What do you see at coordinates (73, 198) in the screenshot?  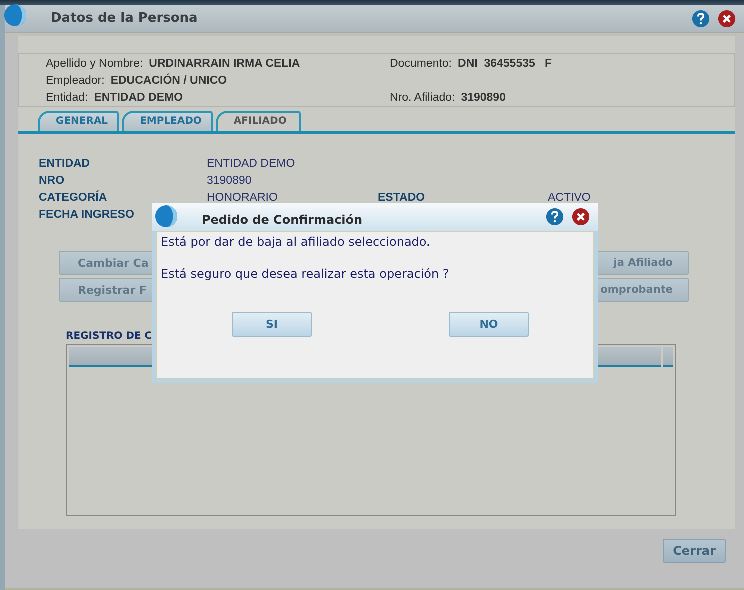 I see `field-label: CATEGORÍA` at bounding box center [73, 198].